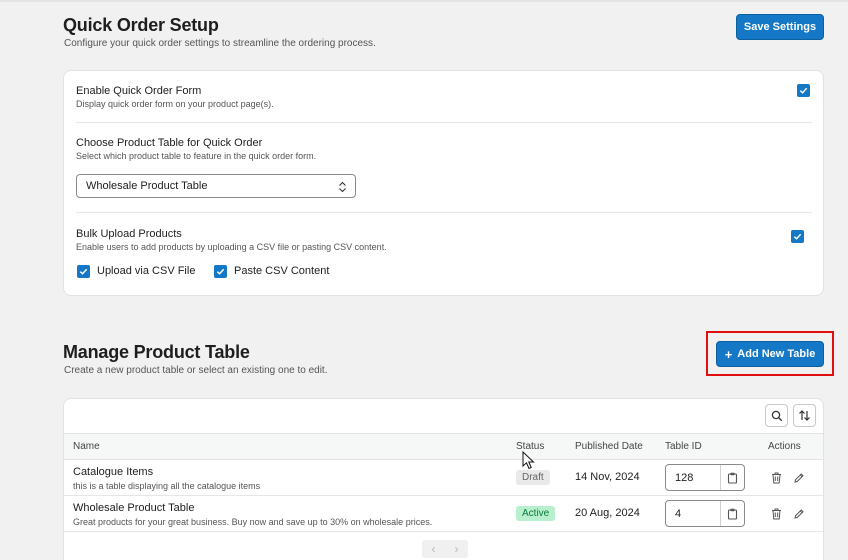 The height and width of the screenshot is (560, 848). I want to click on top-border, so click(424, 1).